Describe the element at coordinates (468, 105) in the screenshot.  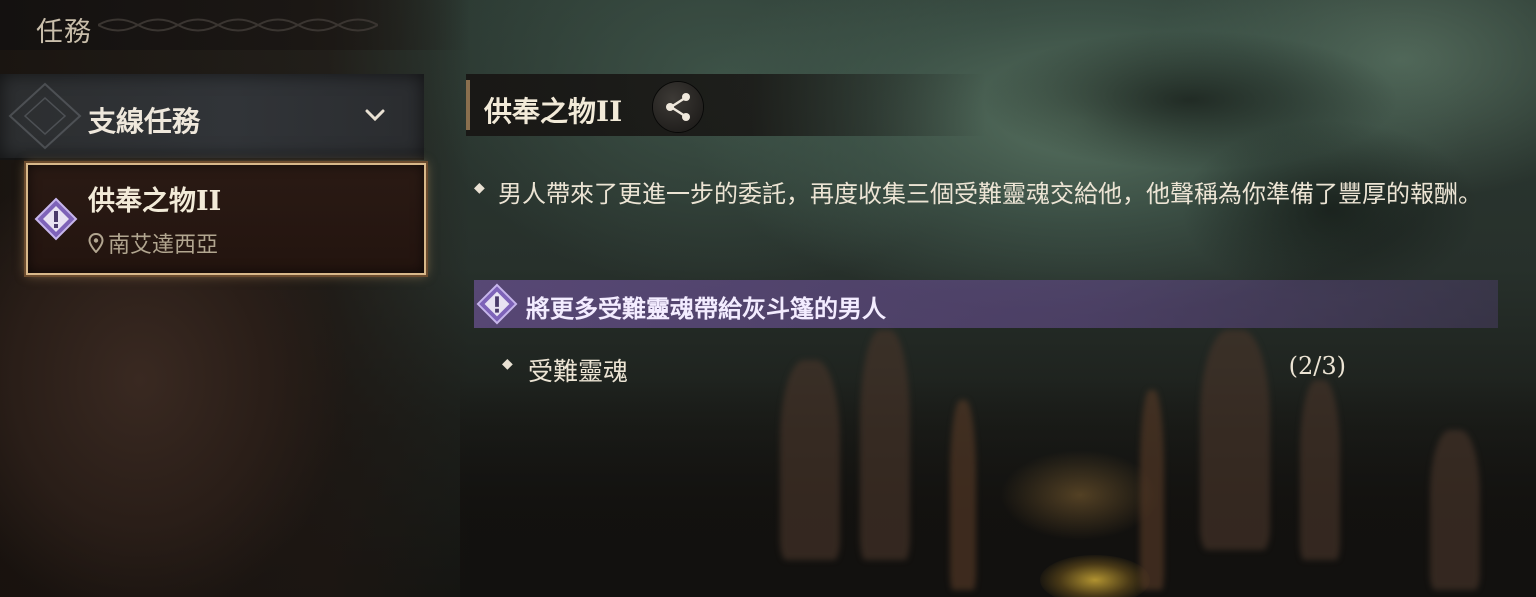
I see `header-accent-bar` at that location.